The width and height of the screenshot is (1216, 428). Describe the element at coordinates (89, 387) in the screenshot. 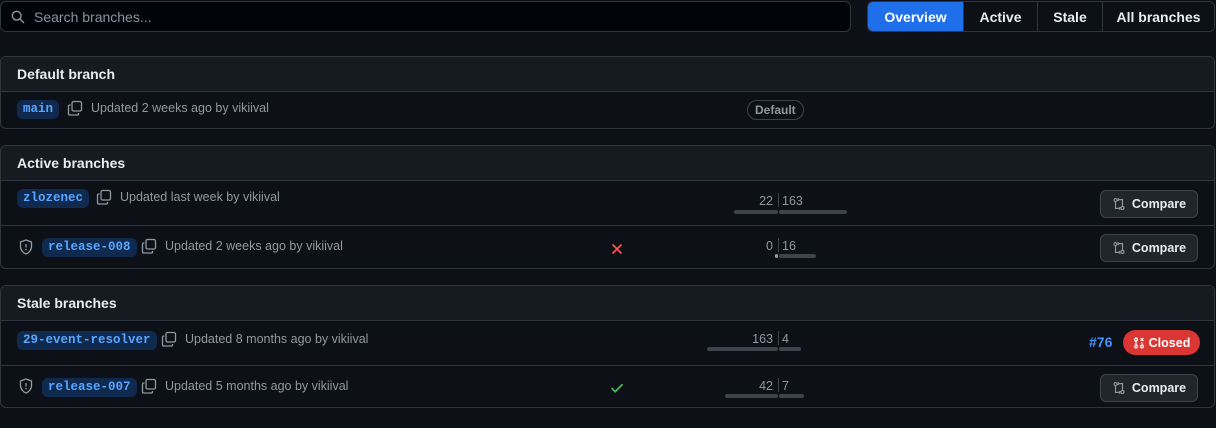

I see `branch-name-link: release-007` at that location.